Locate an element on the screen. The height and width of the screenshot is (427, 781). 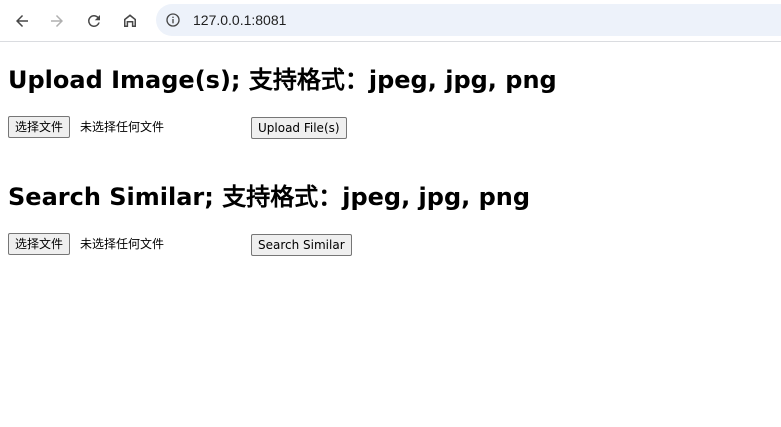
arrow-right-icon is located at coordinates (57, 21).